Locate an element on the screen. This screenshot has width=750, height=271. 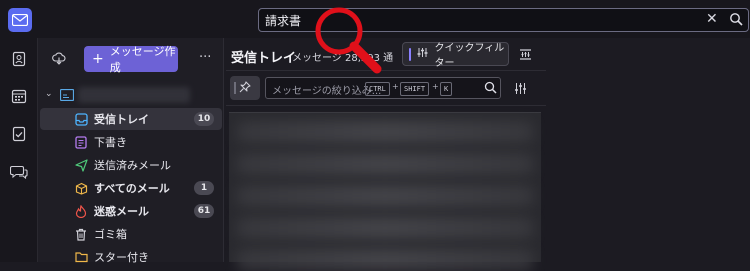
mail-app-icon is located at coordinates (20, 20).